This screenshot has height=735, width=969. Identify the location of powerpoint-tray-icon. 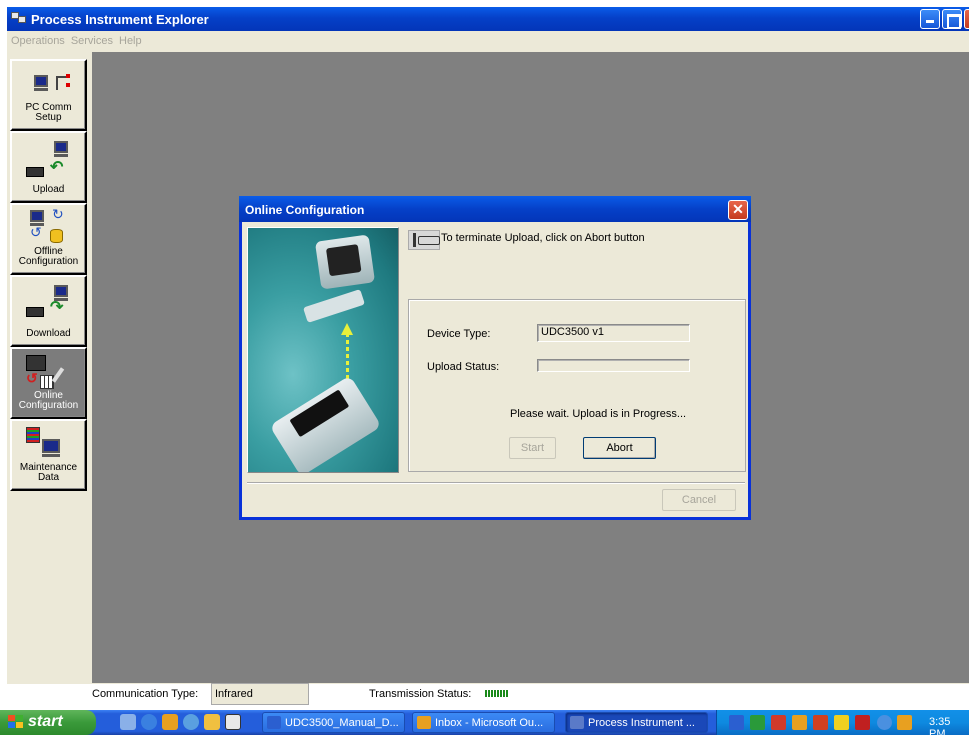
(778, 722).